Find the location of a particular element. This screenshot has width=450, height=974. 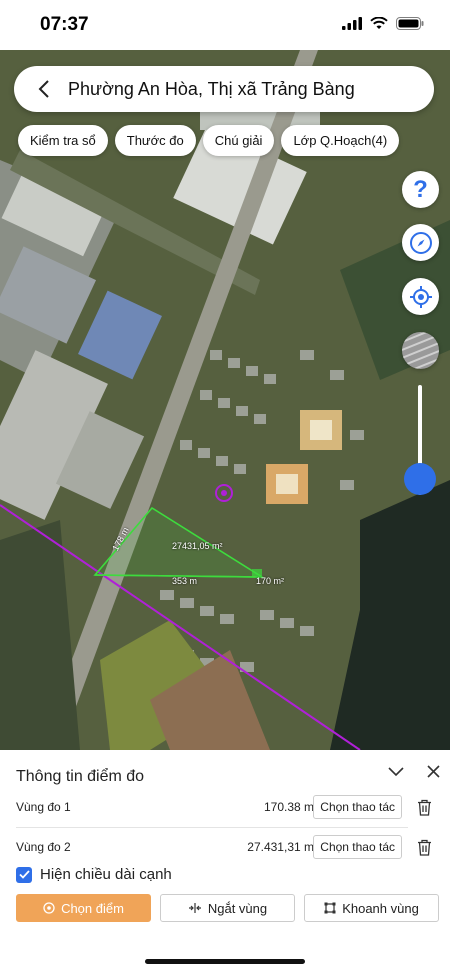

back-button is located at coordinates (44, 89).